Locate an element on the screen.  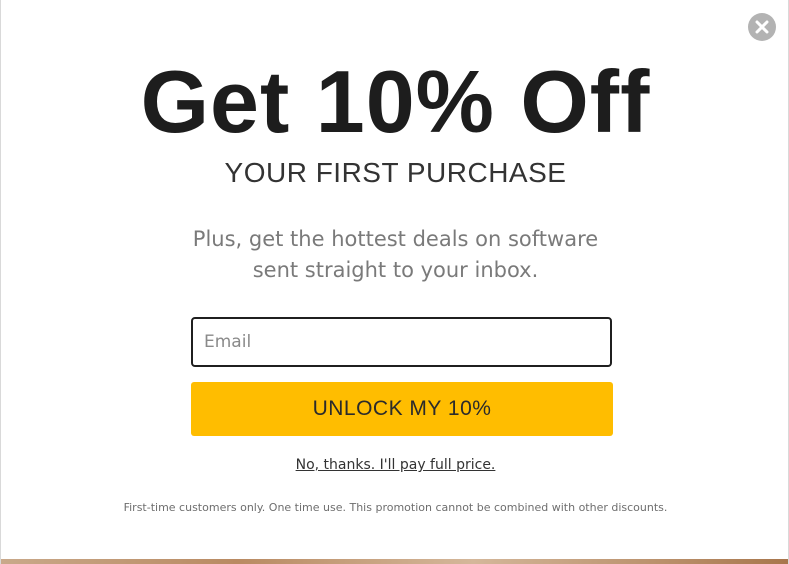
unlock-button: UNLOCK MY 10% is located at coordinates (402, 409).